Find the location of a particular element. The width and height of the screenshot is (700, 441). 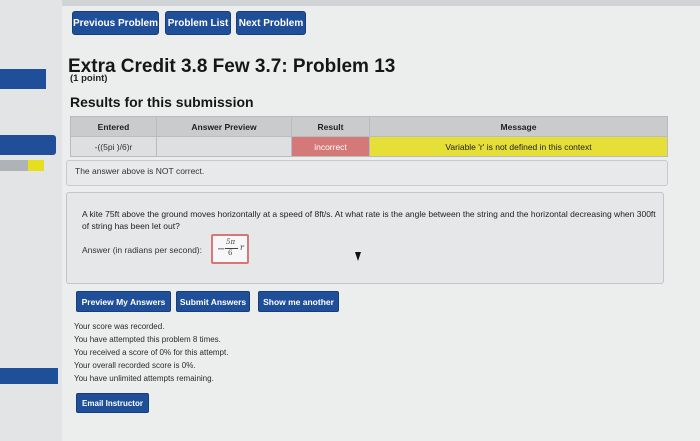

overall-score-text: Your overall recorded score is 0%. is located at coordinates (135, 365).